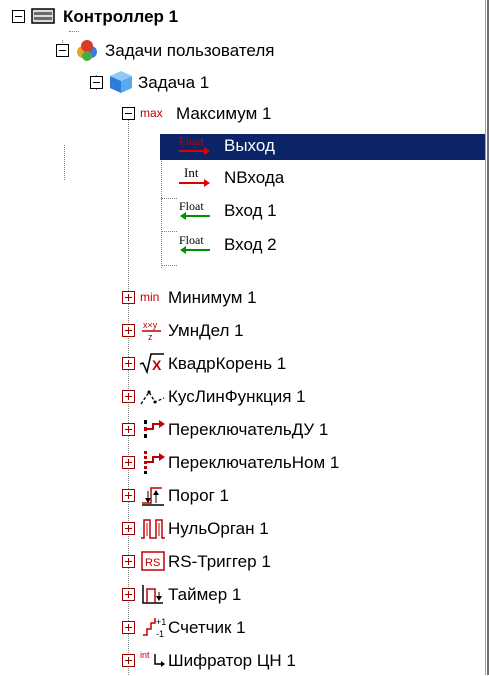 This screenshot has width=489, height=676. Describe the element at coordinates (249, 145) in the screenshot. I see `tree-item-label: Выход` at that location.